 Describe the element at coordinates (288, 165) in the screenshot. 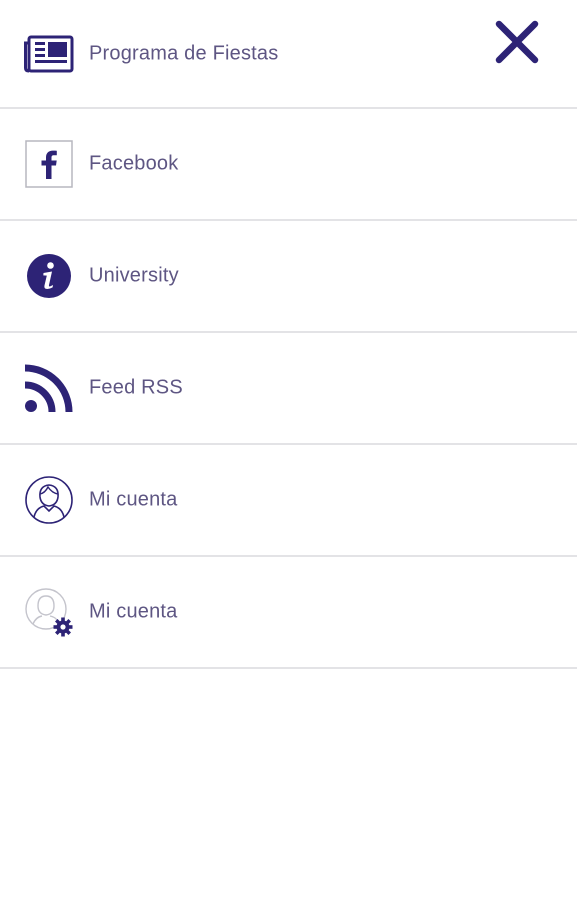

I see `menu-item-facebook: Facebook` at that location.